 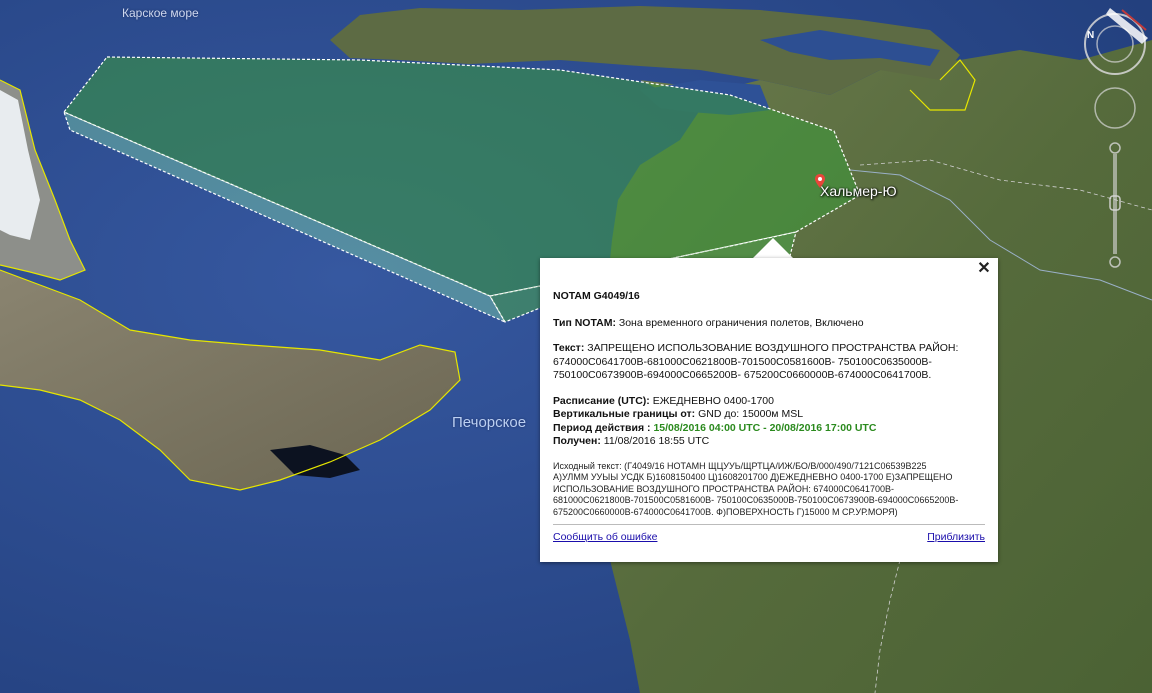 I want to click on svg-text: N, so click(x=1090, y=35).